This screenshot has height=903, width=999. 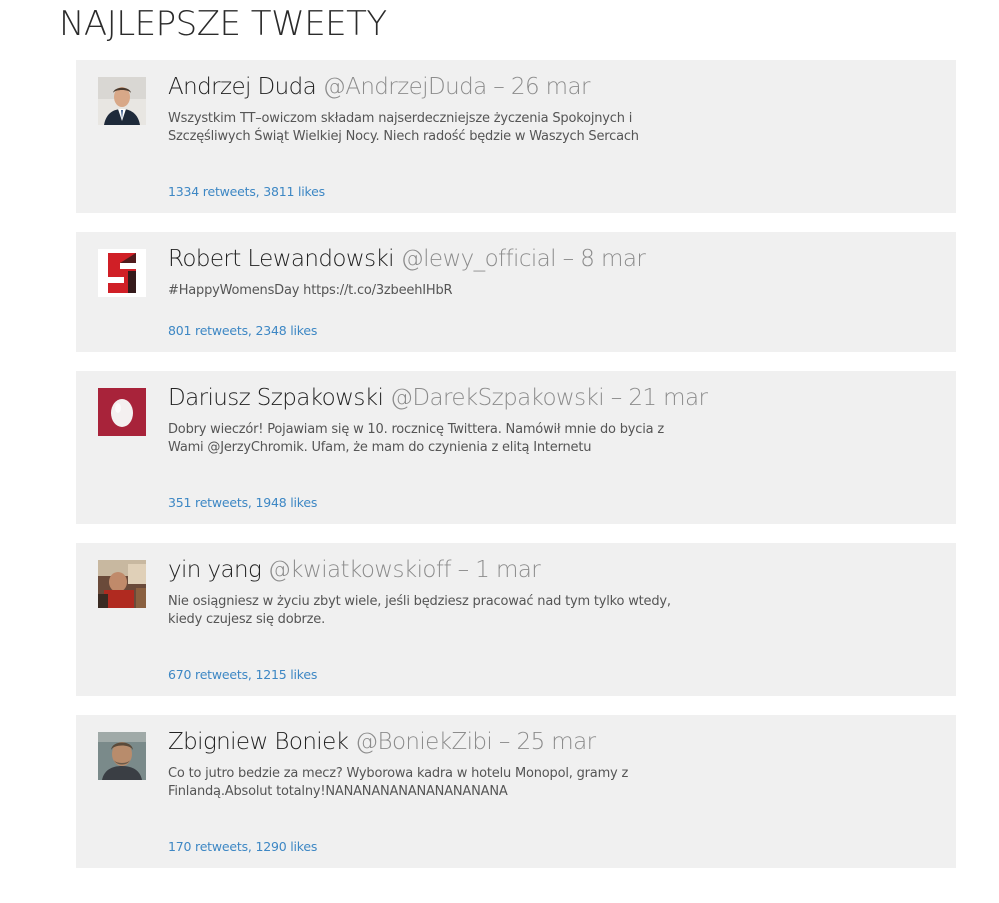 What do you see at coordinates (242, 674) in the screenshot?
I see `tweet-stats-link: 670 retweets, 1215 likes` at bounding box center [242, 674].